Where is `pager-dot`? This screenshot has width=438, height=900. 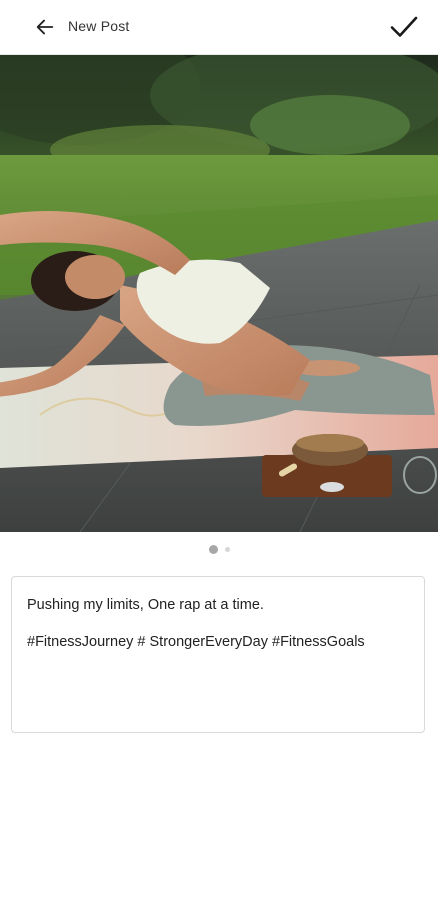 pager-dot is located at coordinates (227, 549).